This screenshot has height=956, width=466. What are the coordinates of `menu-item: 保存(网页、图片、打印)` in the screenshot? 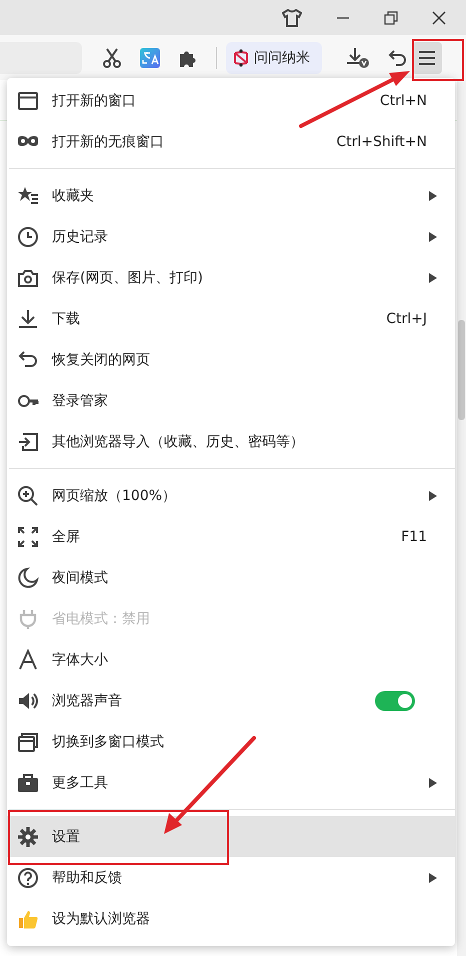 It's located at (231, 277).